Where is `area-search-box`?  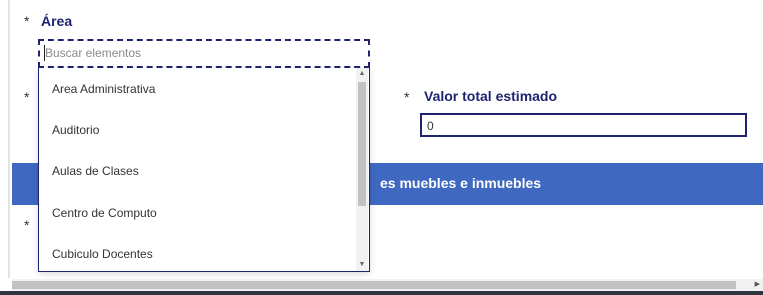 area-search-box is located at coordinates (204, 53).